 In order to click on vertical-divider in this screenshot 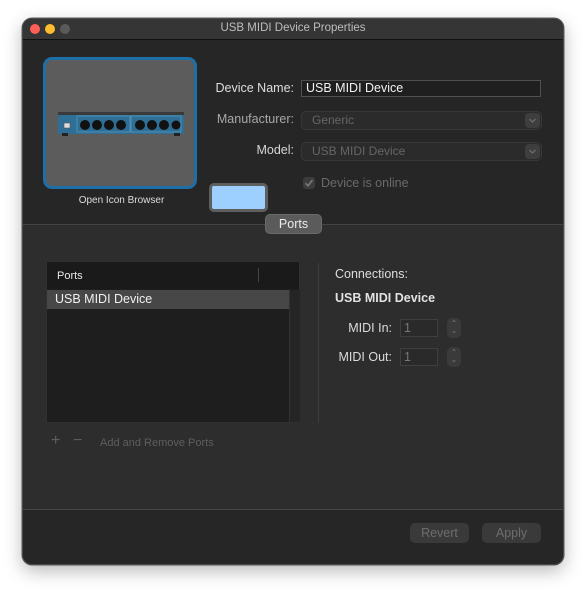, I will do `click(318, 343)`.